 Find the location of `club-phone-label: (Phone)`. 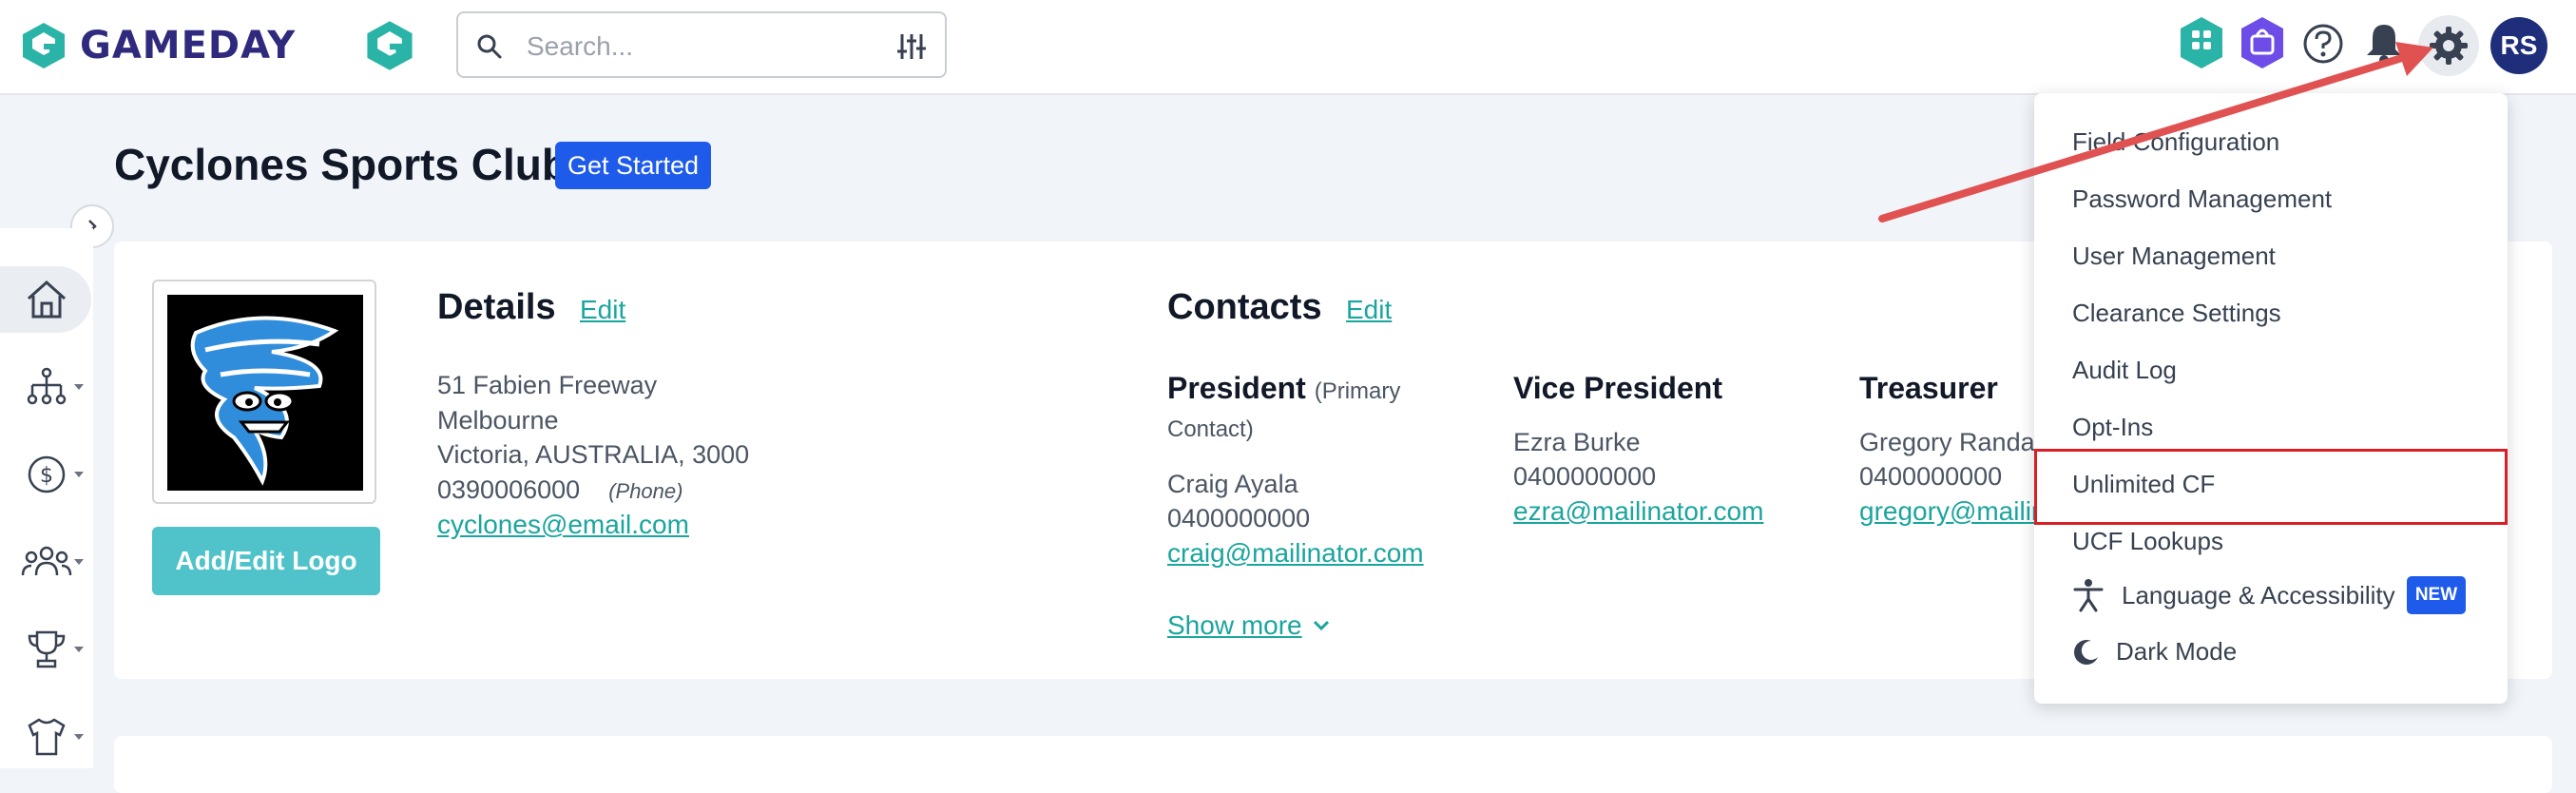

club-phone-label: (Phone) is located at coordinates (645, 491).